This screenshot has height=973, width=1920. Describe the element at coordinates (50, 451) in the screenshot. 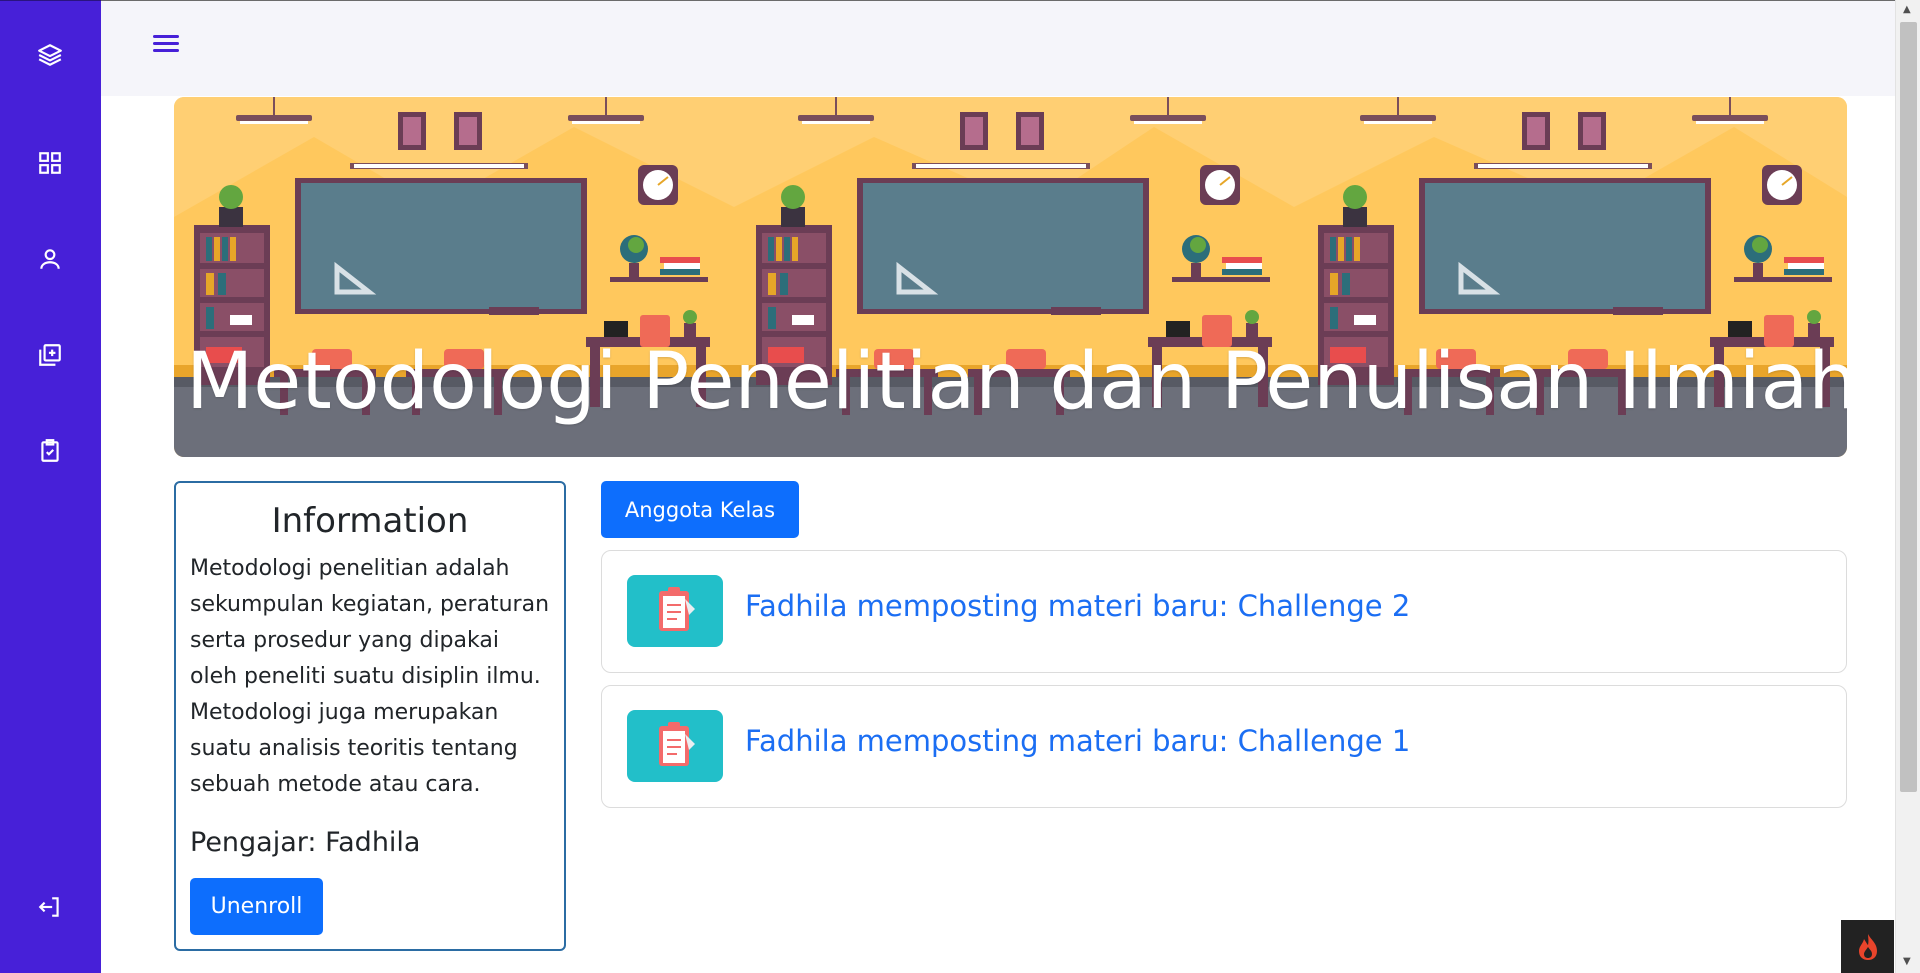

I see `clipboard-check-icon` at that location.